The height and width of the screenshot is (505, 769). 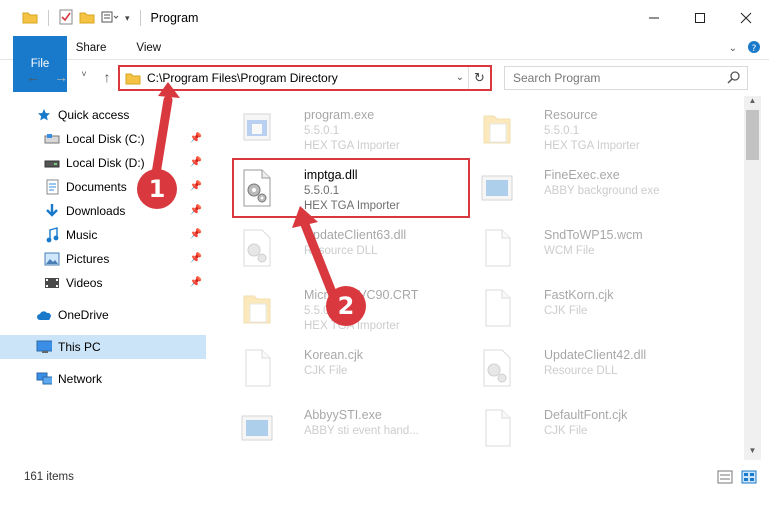 I want to click on tab-view: View, so click(x=148, y=47).